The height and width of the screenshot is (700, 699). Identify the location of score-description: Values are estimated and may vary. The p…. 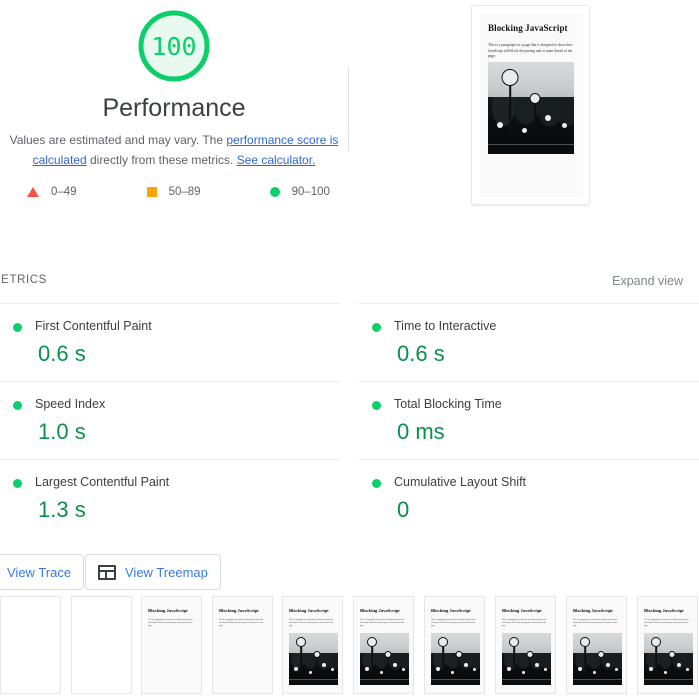
(174, 150).